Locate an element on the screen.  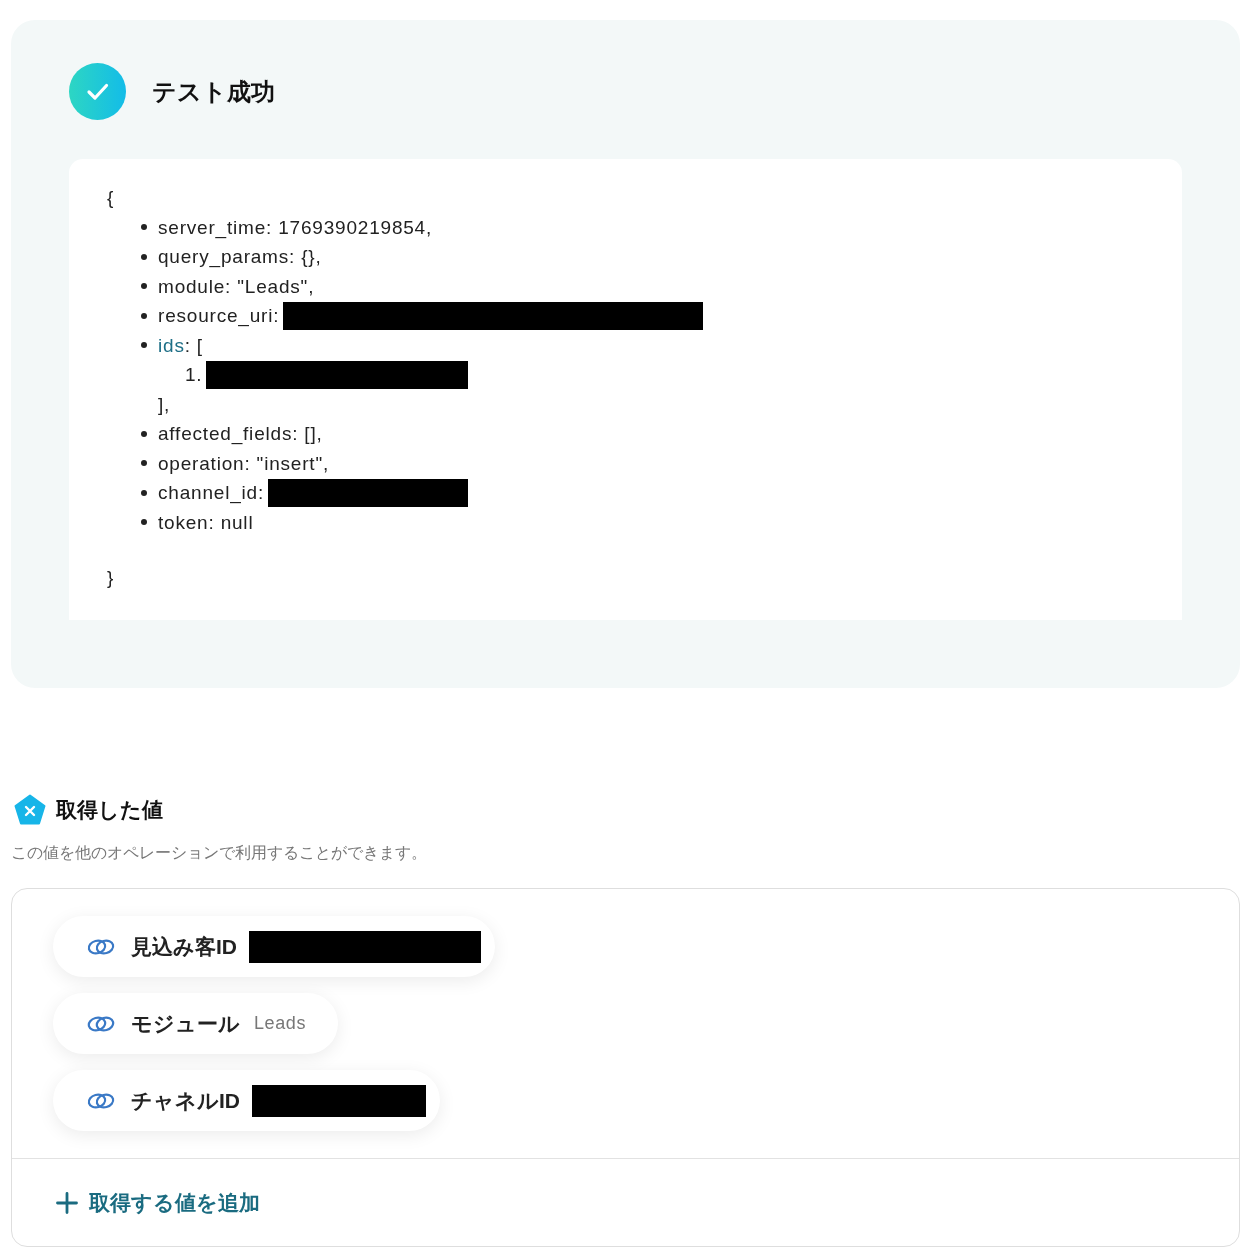
add-value-button: 取得する値を追加 is located at coordinates (158, 1203).